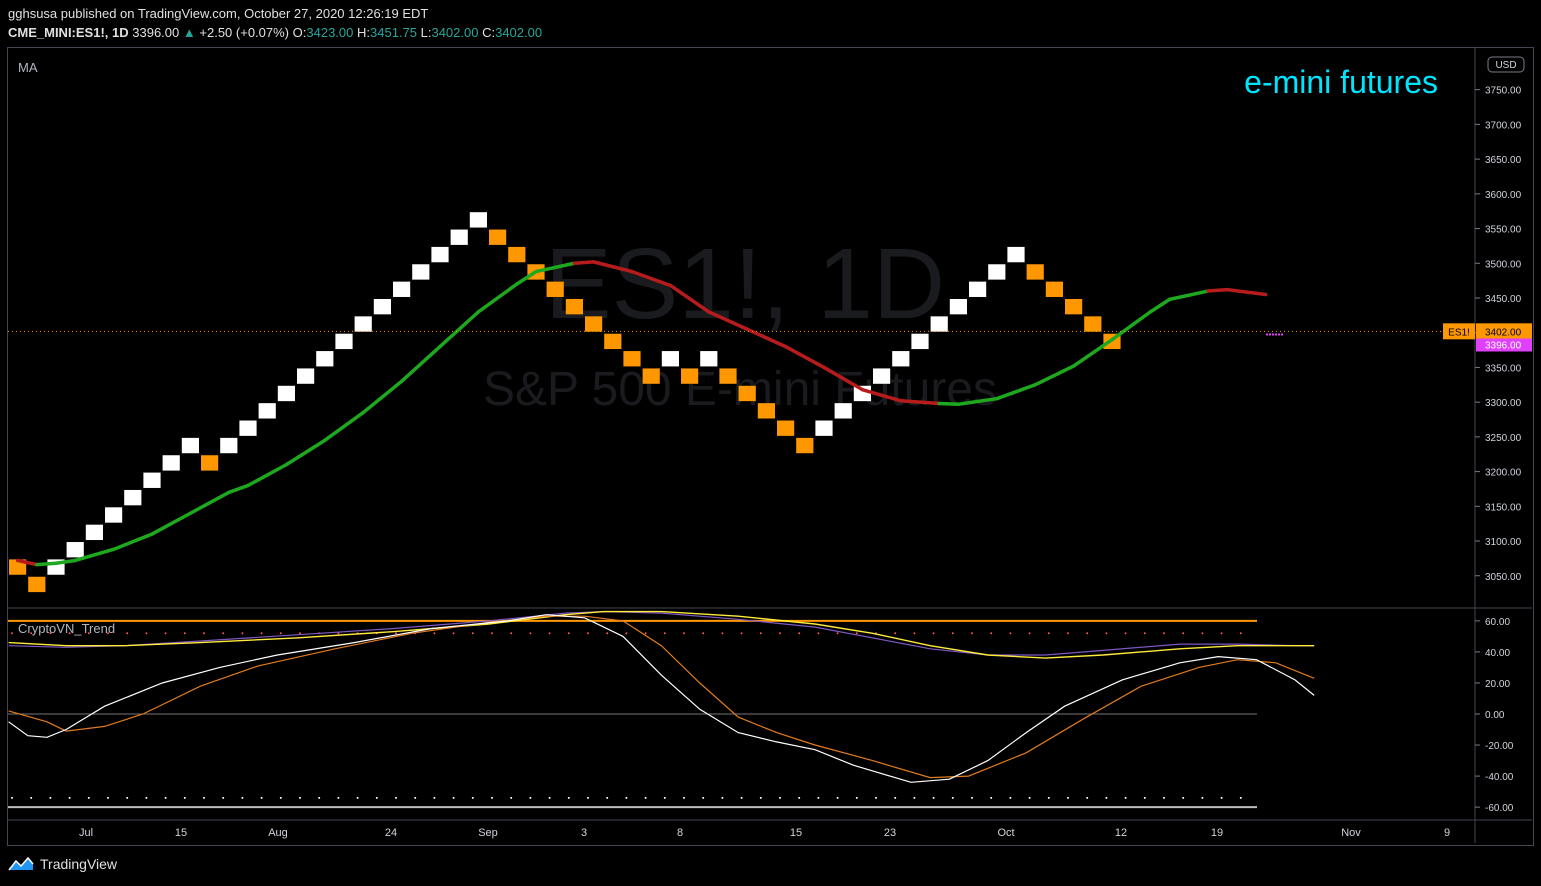 The height and width of the screenshot is (886, 1541). What do you see at coordinates (1503, 195) in the screenshot?
I see `price-tick-label: 3600.00` at bounding box center [1503, 195].